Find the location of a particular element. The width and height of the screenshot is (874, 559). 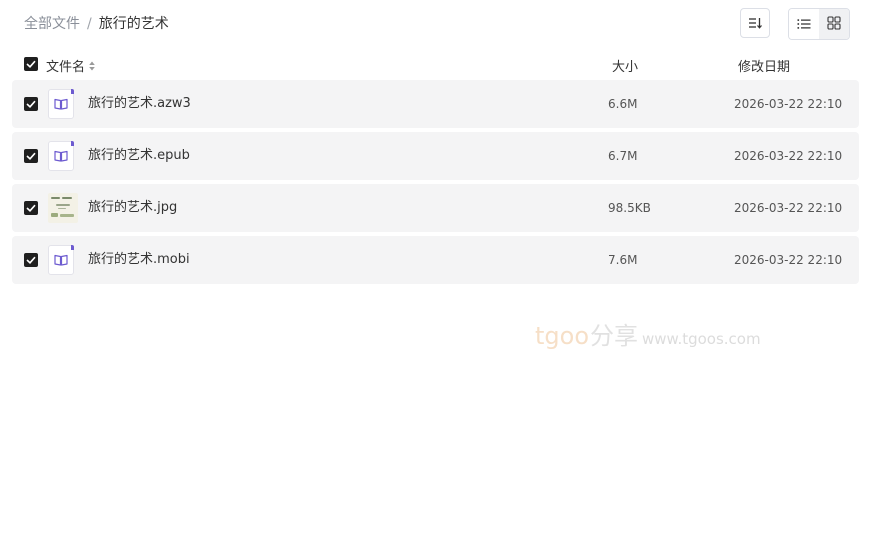

file-row: 旅行的艺术.mobi 7.6M 2026-03-22 22:10 is located at coordinates (435, 260).